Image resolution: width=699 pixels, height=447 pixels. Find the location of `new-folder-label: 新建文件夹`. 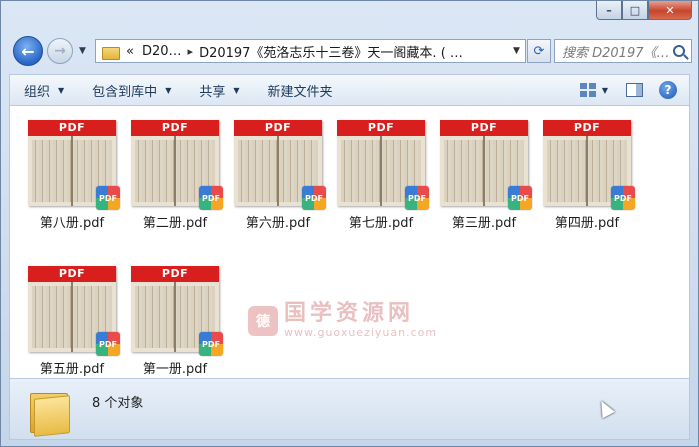

new-folder-label: 新建文件夹 is located at coordinates (300, 92).